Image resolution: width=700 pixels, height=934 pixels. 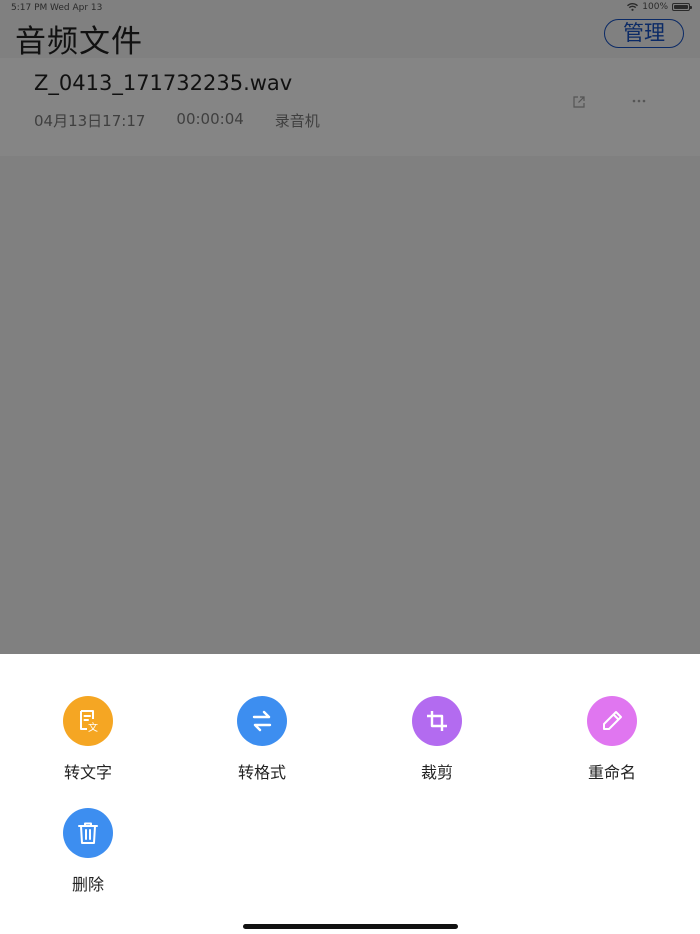 I want to click on transcribe-button: 文, so click(x=88, y=721).